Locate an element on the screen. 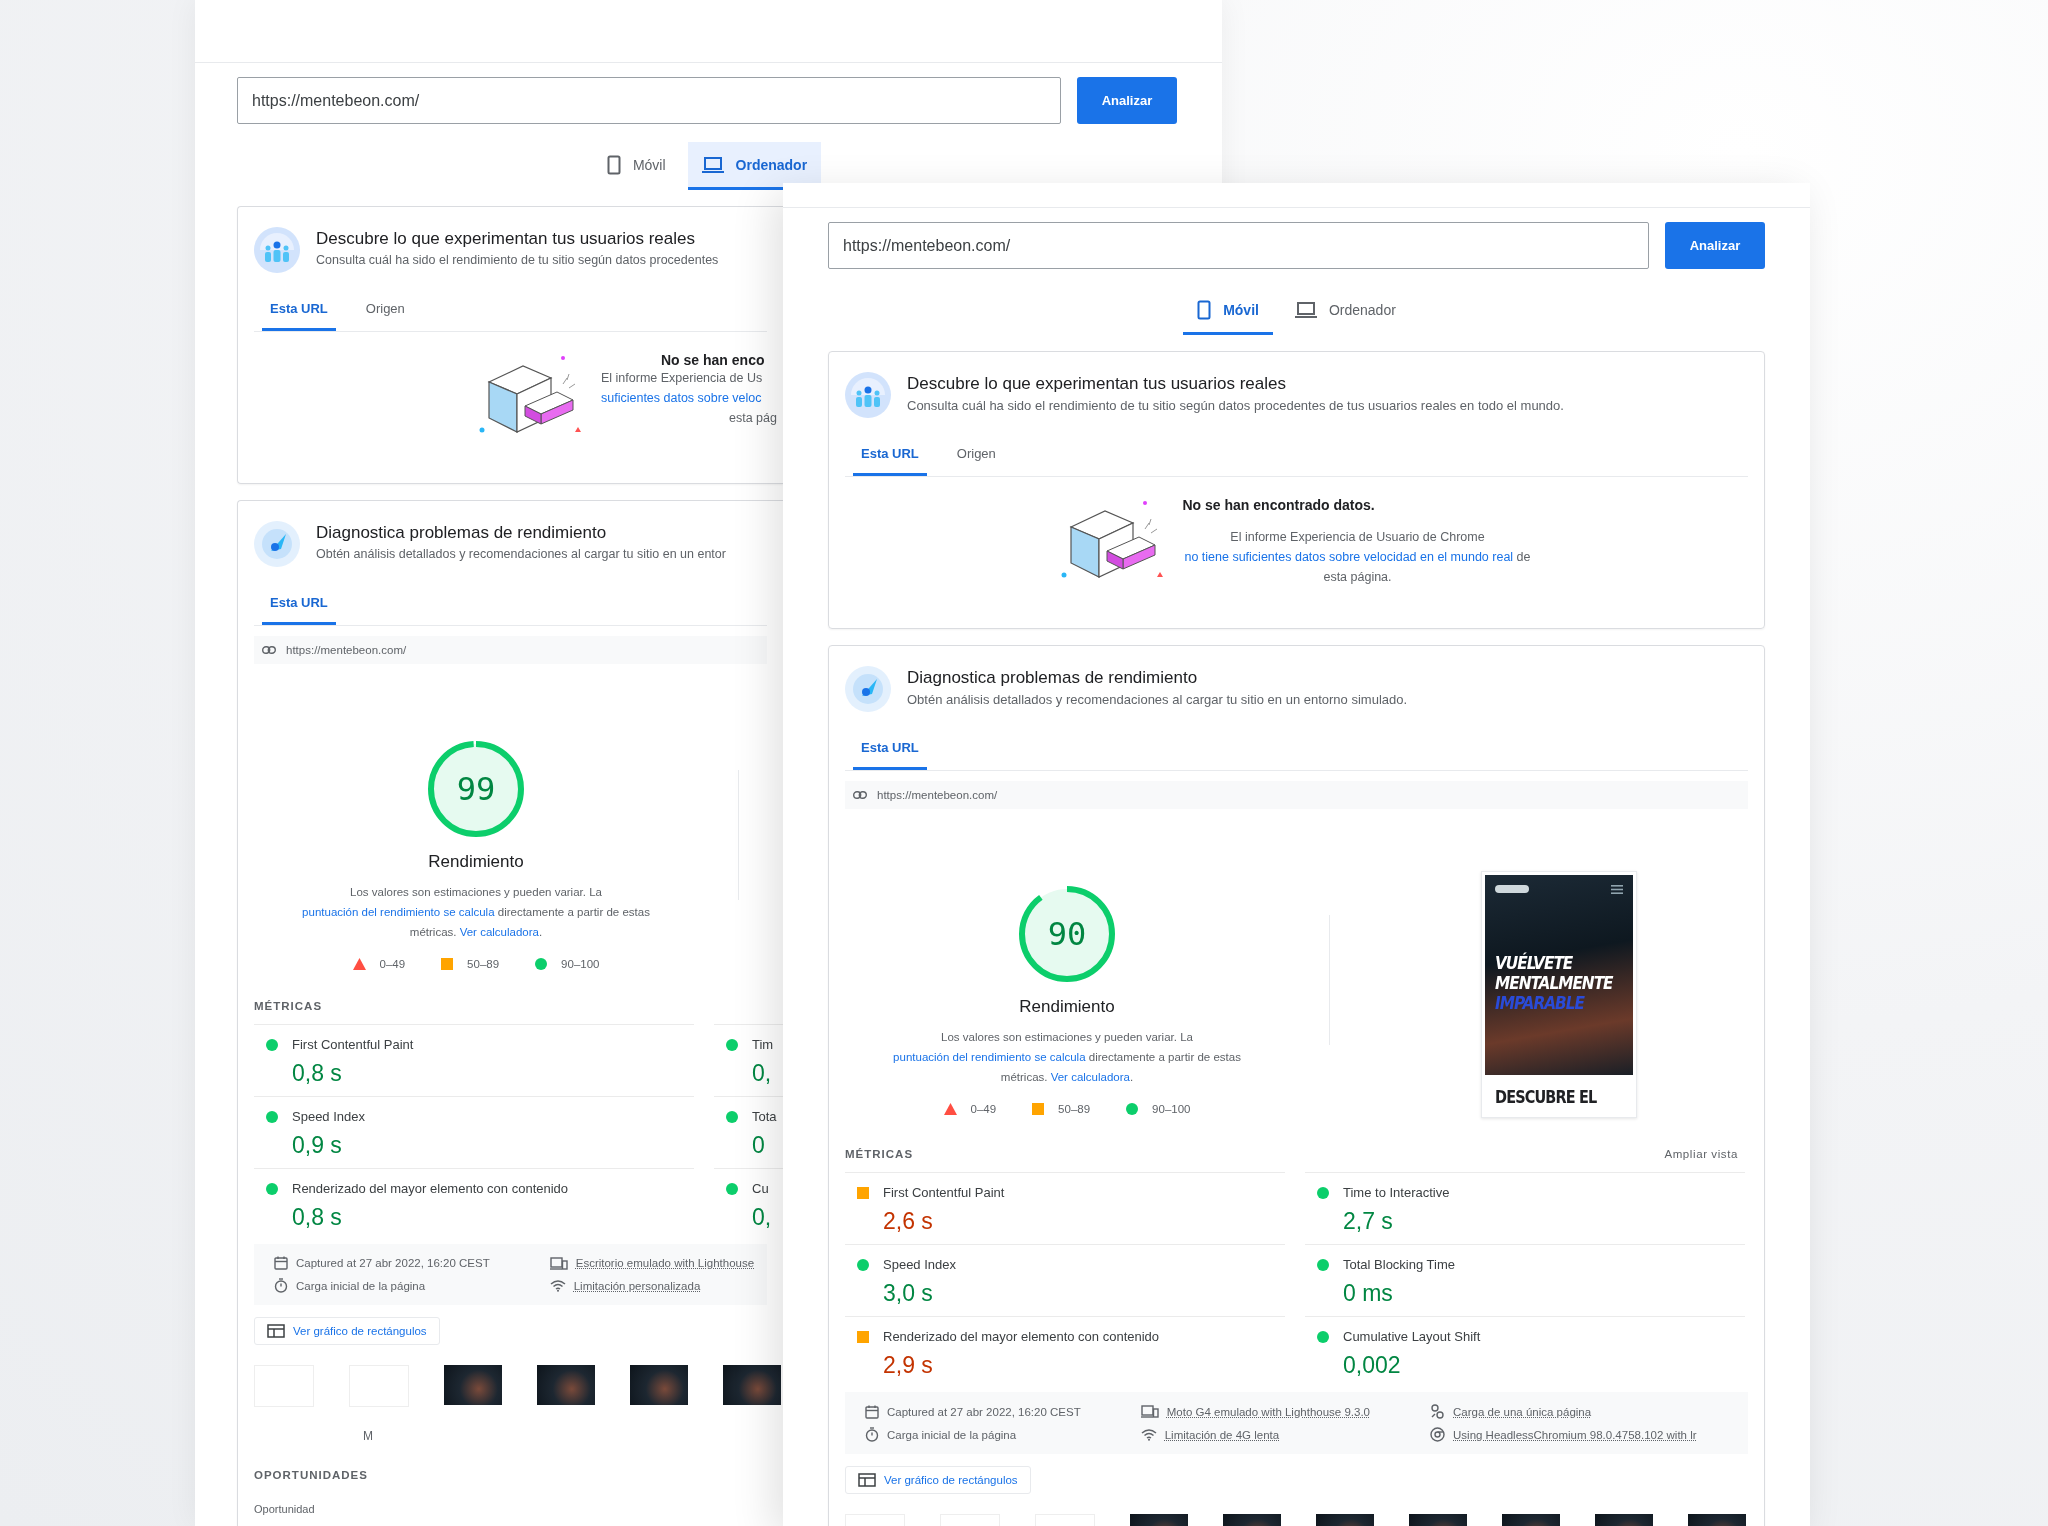 This screenshot has height=1526, width=2048. hero-headline: VUÉLVETE is located at coordinates (1534, 963).